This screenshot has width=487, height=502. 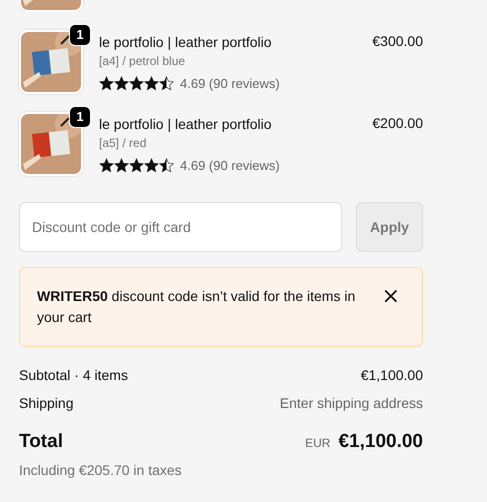 I want to click on summary-label: Subtotal · 4 items, so click(x=73, y=375).